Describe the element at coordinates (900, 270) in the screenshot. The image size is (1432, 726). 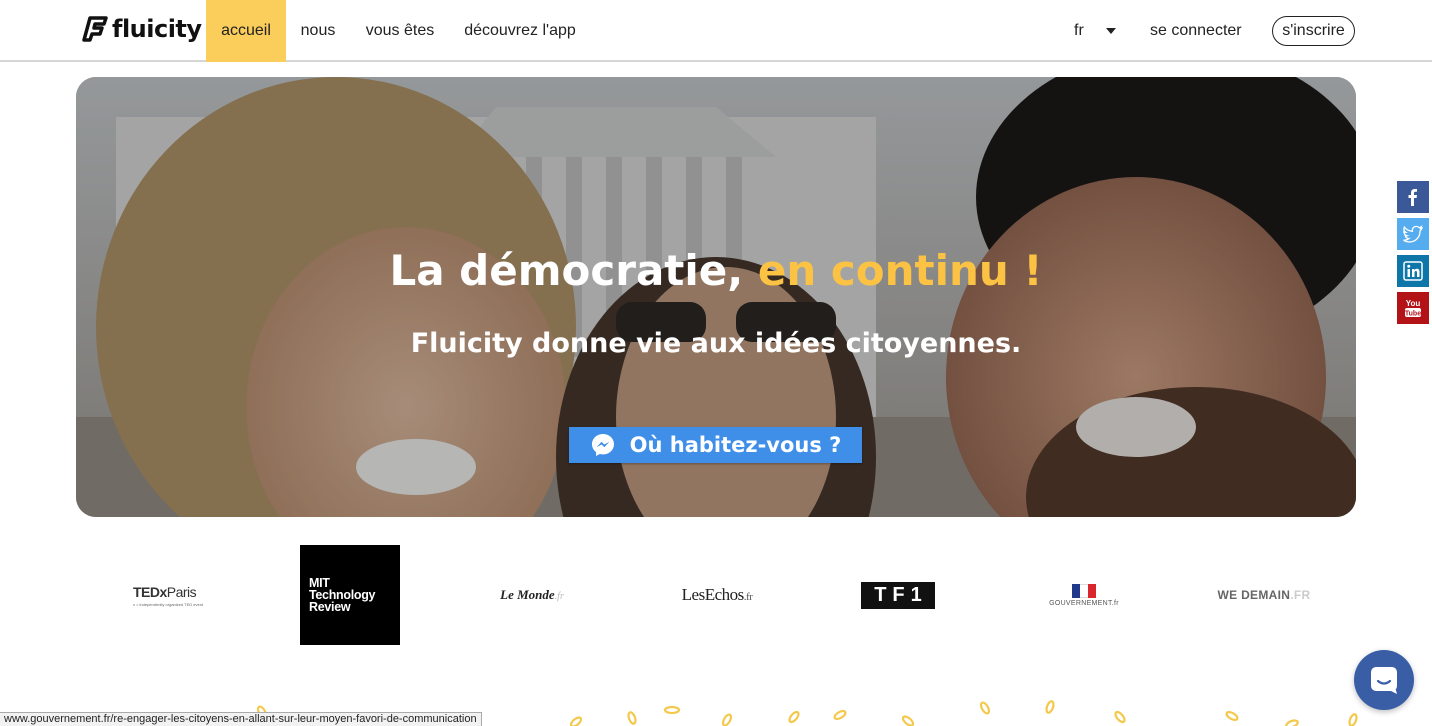
I see `hero-title-accent: en continu !` at that location.